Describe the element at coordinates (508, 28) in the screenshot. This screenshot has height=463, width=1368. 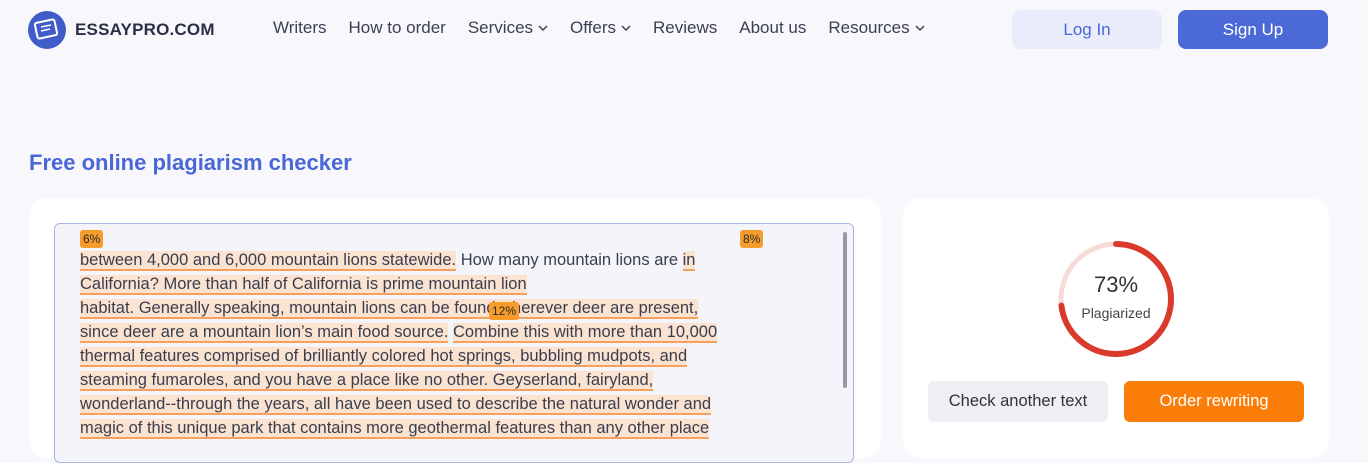
I see `nav-services: Services` at that location.